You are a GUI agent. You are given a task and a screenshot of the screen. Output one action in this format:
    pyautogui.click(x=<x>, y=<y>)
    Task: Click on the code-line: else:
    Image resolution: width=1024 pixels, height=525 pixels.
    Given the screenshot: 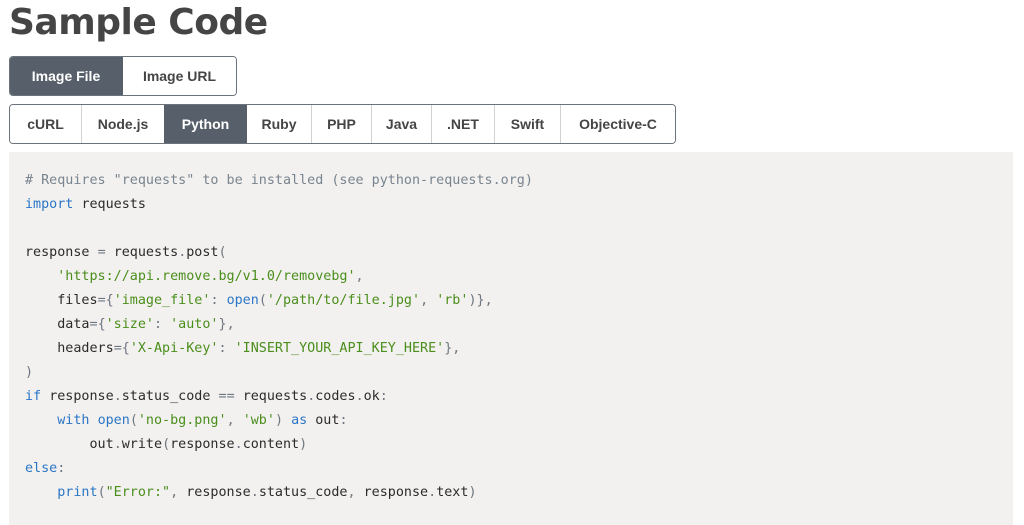 What is the action you would take?
    pyautogui.click(x=45, y=468)
    